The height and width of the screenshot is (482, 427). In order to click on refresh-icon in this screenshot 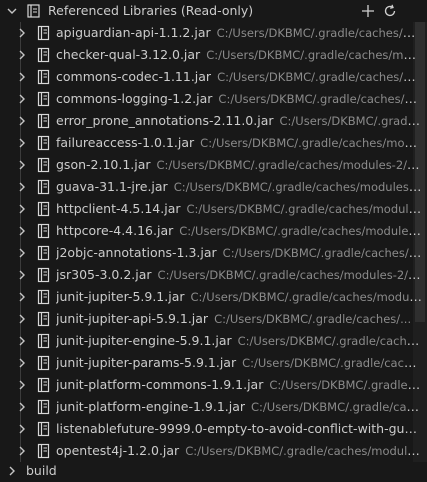, I will do `click(390, 11)`.